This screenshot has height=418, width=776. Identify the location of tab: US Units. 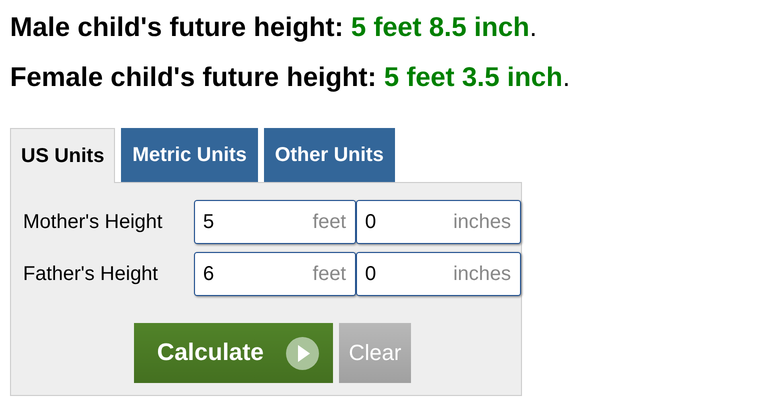
(63, 155).